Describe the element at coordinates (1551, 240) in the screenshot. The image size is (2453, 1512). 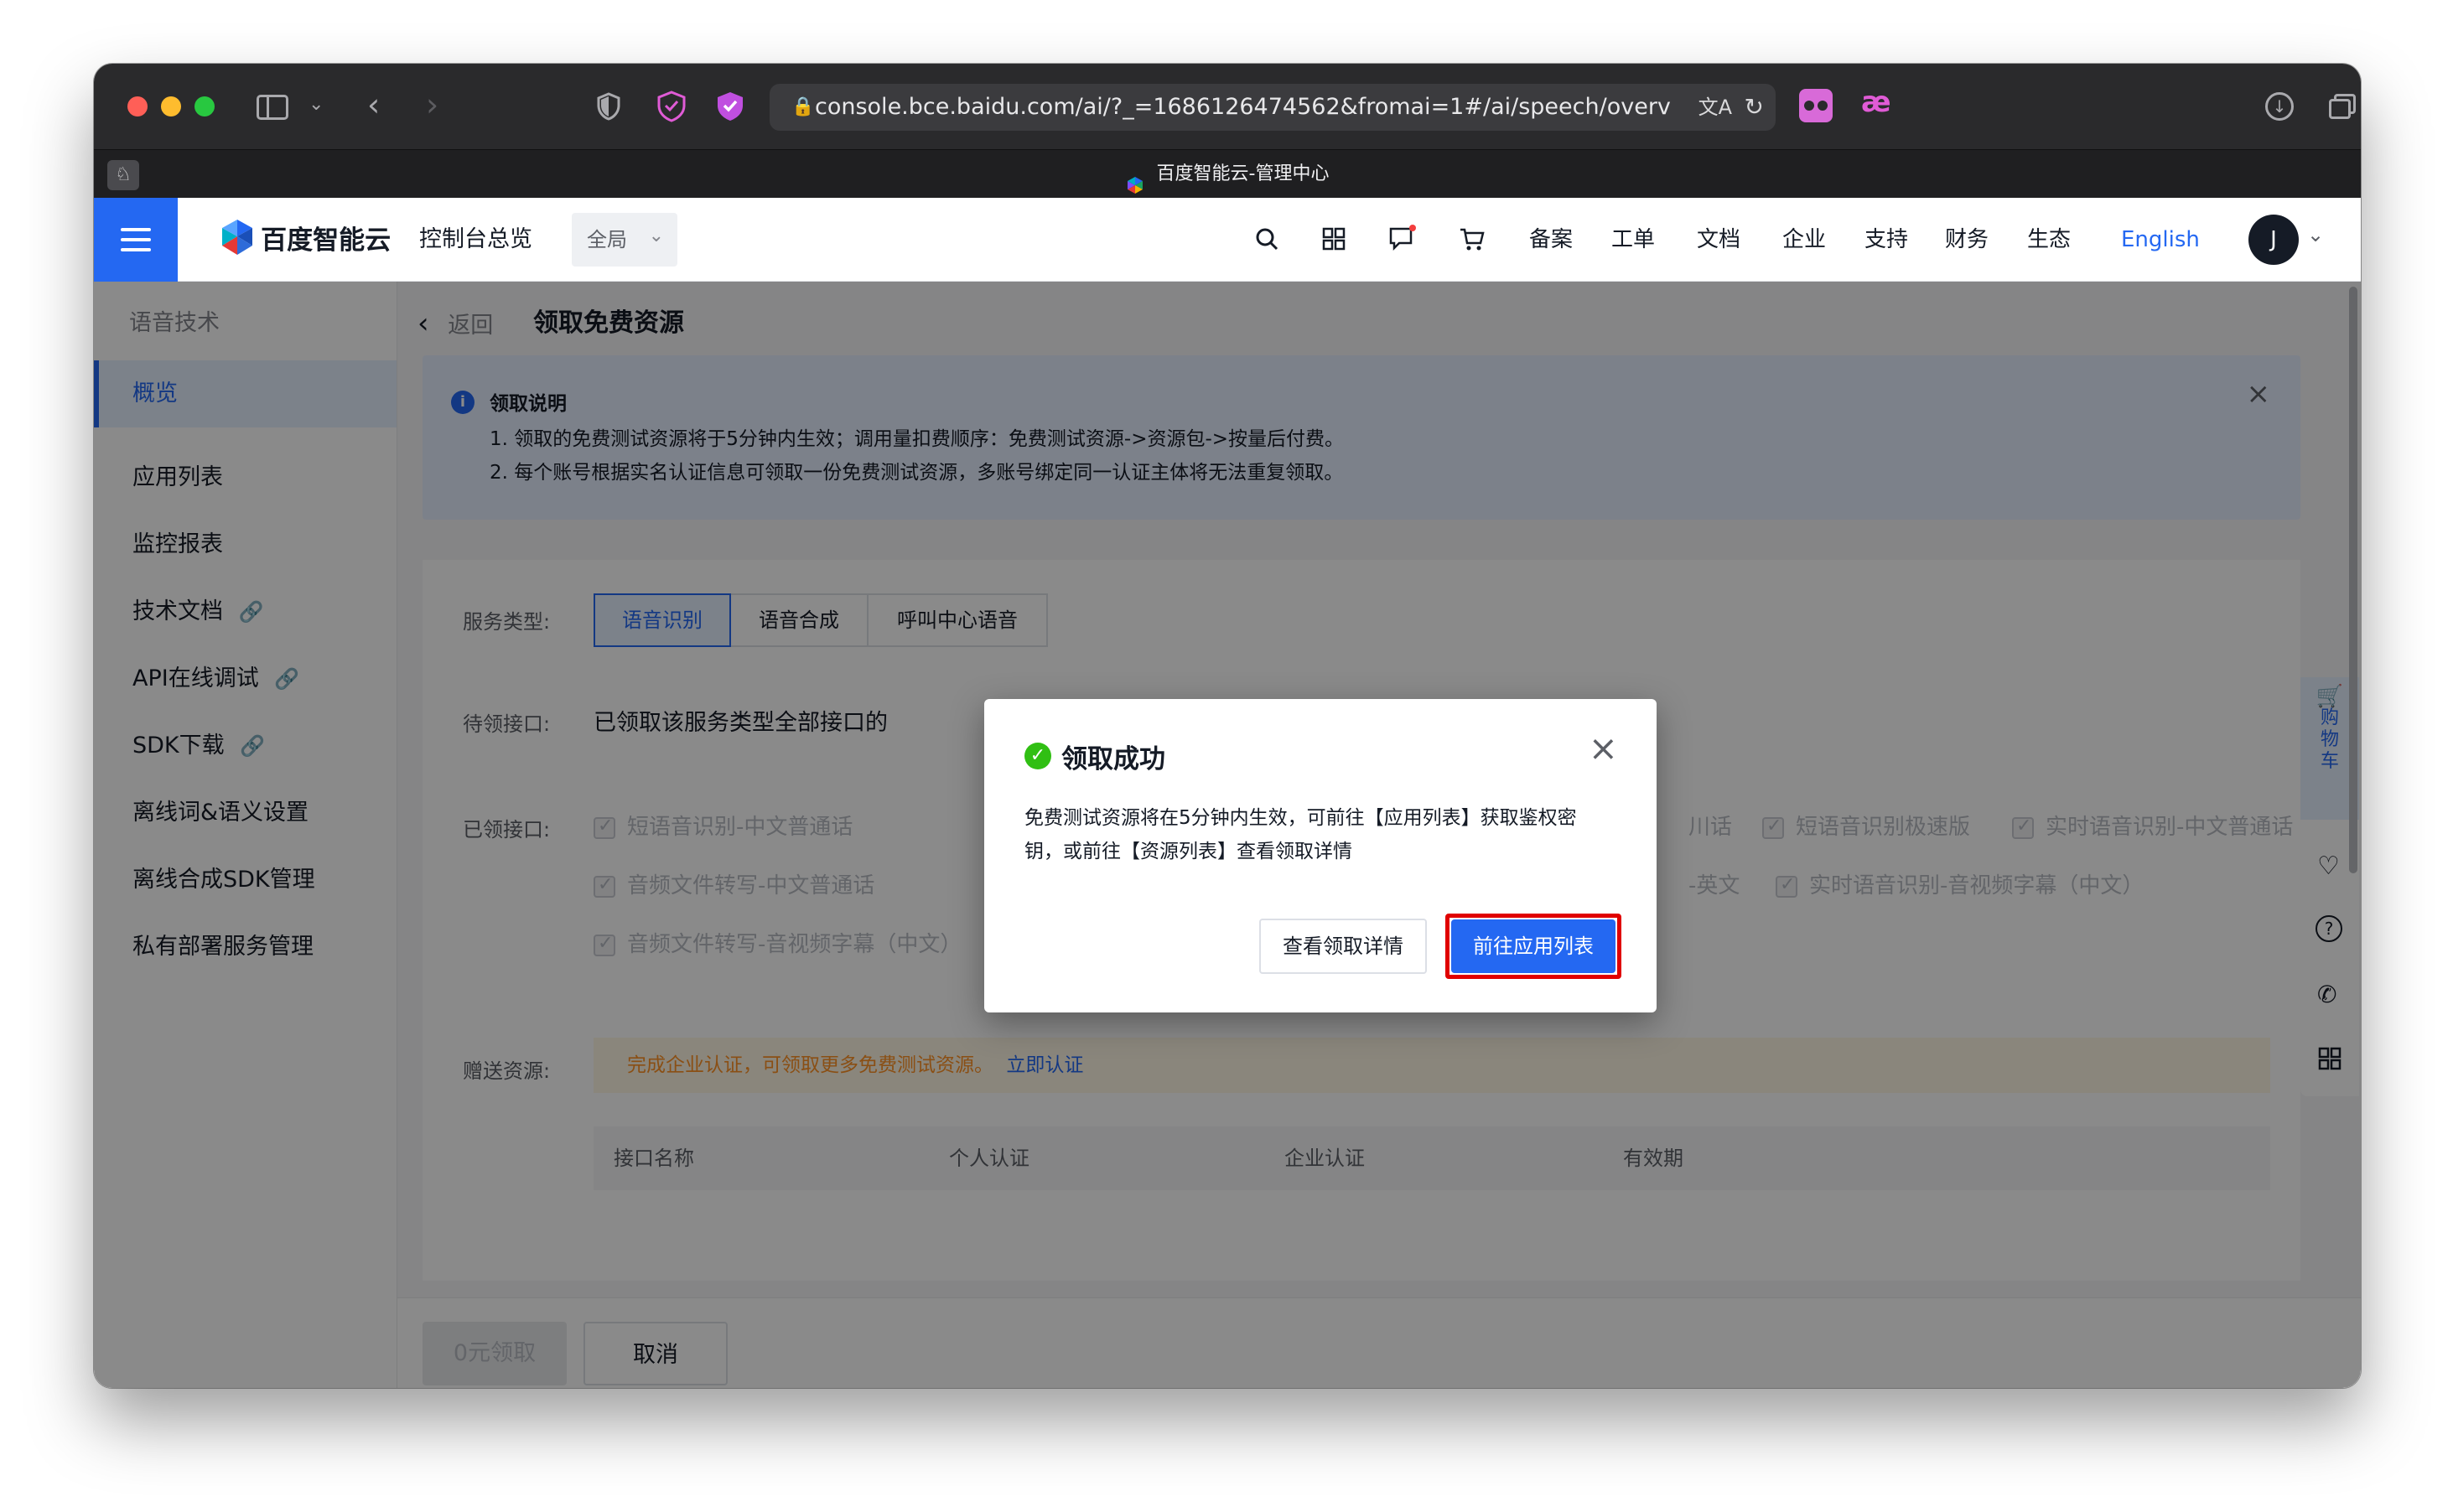
I see `nav-link-beian: 备案` at that location.